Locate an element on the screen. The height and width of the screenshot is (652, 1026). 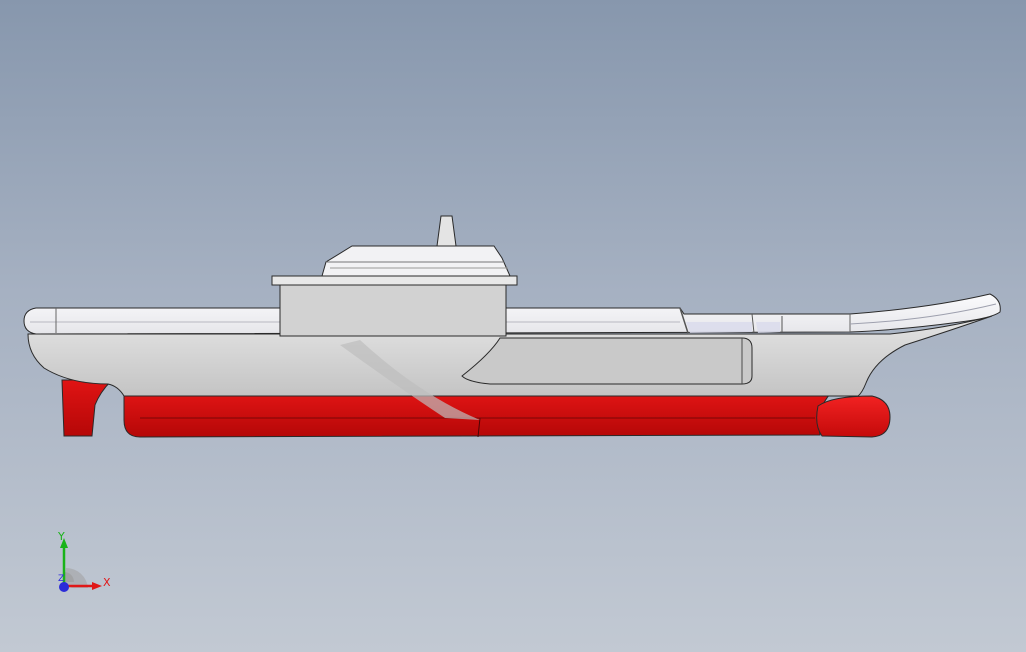
rudder is located at coordinates (87, 408).